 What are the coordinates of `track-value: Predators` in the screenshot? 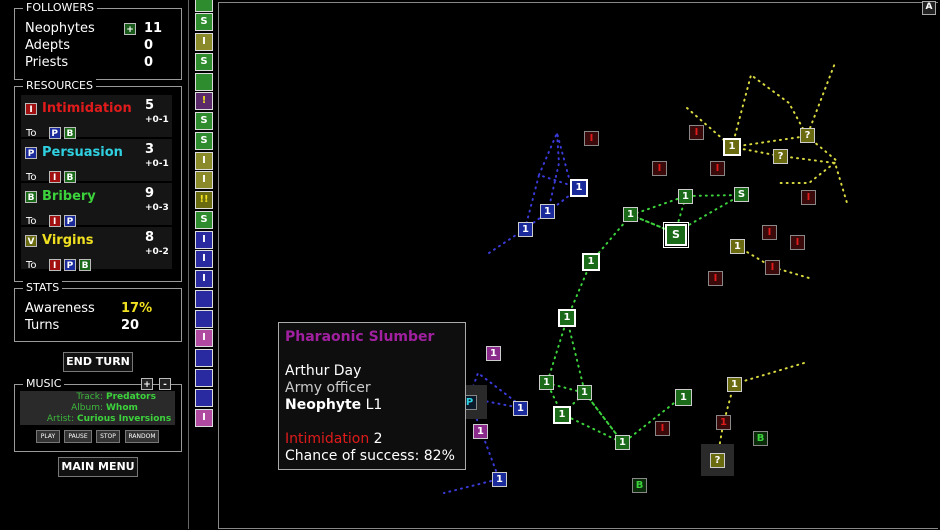 It's located at (131, 397).